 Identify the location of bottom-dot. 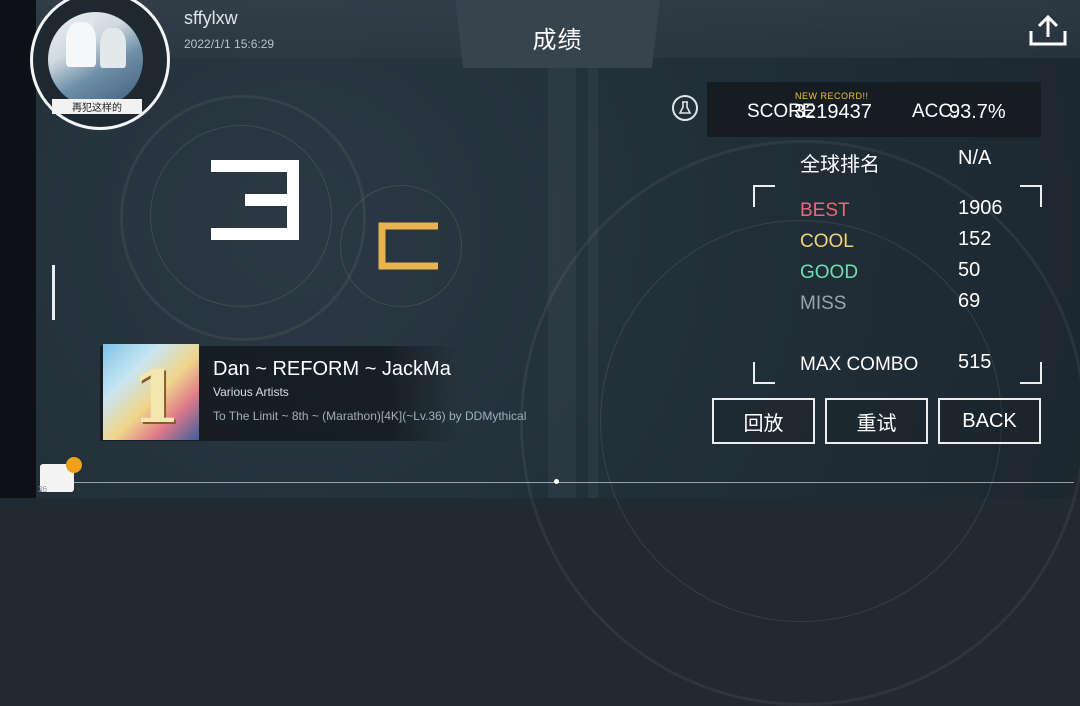
(556, 481).